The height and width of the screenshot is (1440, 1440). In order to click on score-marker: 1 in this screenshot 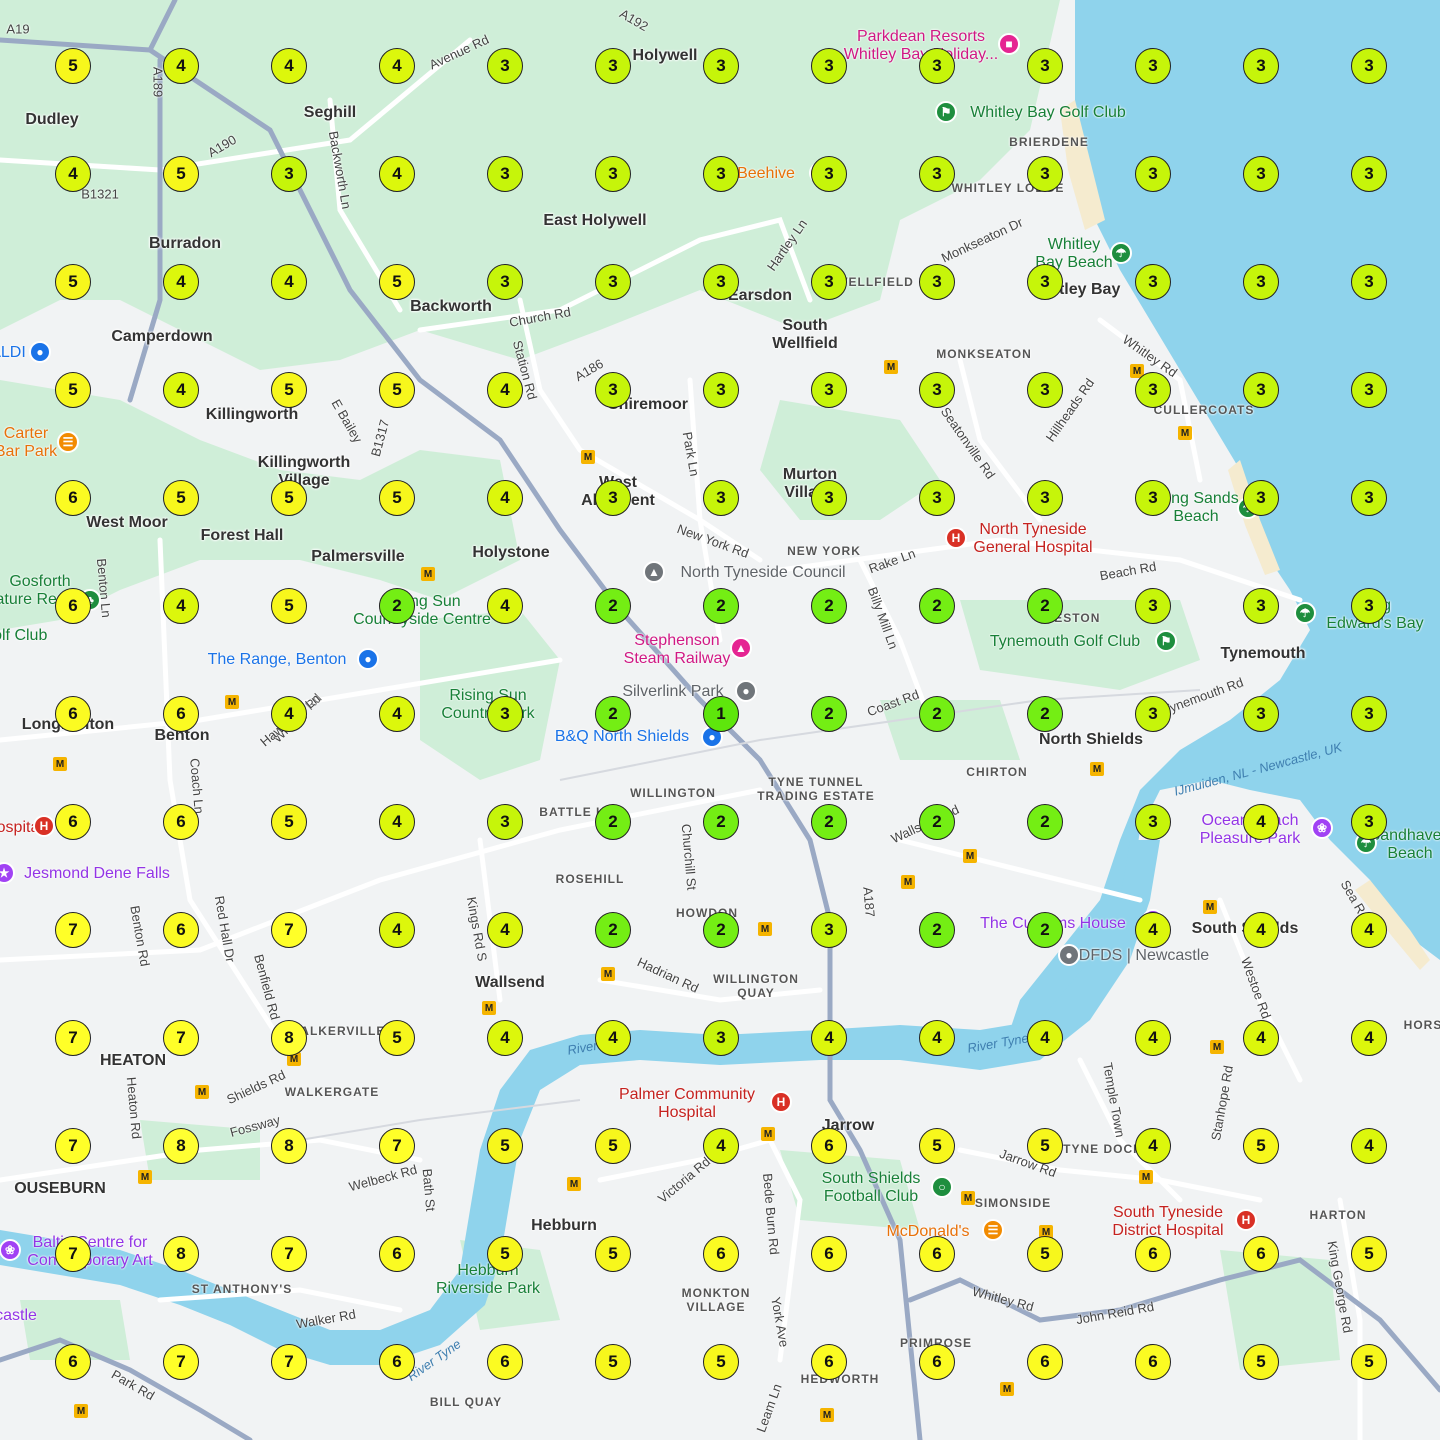, I will do `click(721, 714)`.